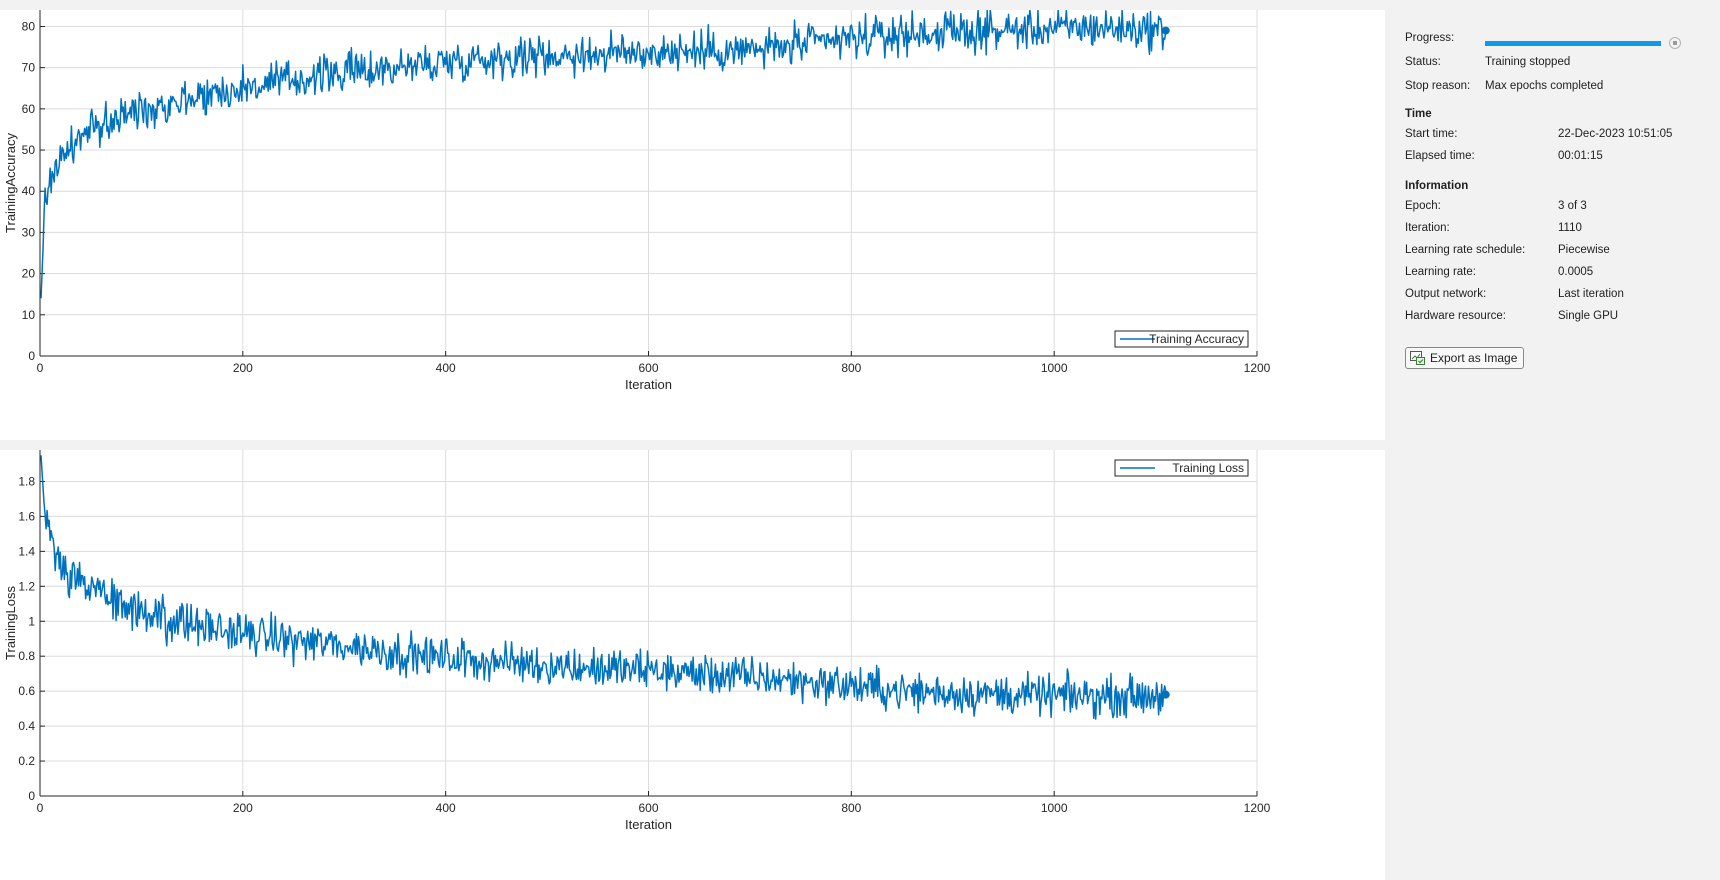 This screenshot has height=880, width=1720. I want to click on y-tick-label: 1.6, so click(26, 516).